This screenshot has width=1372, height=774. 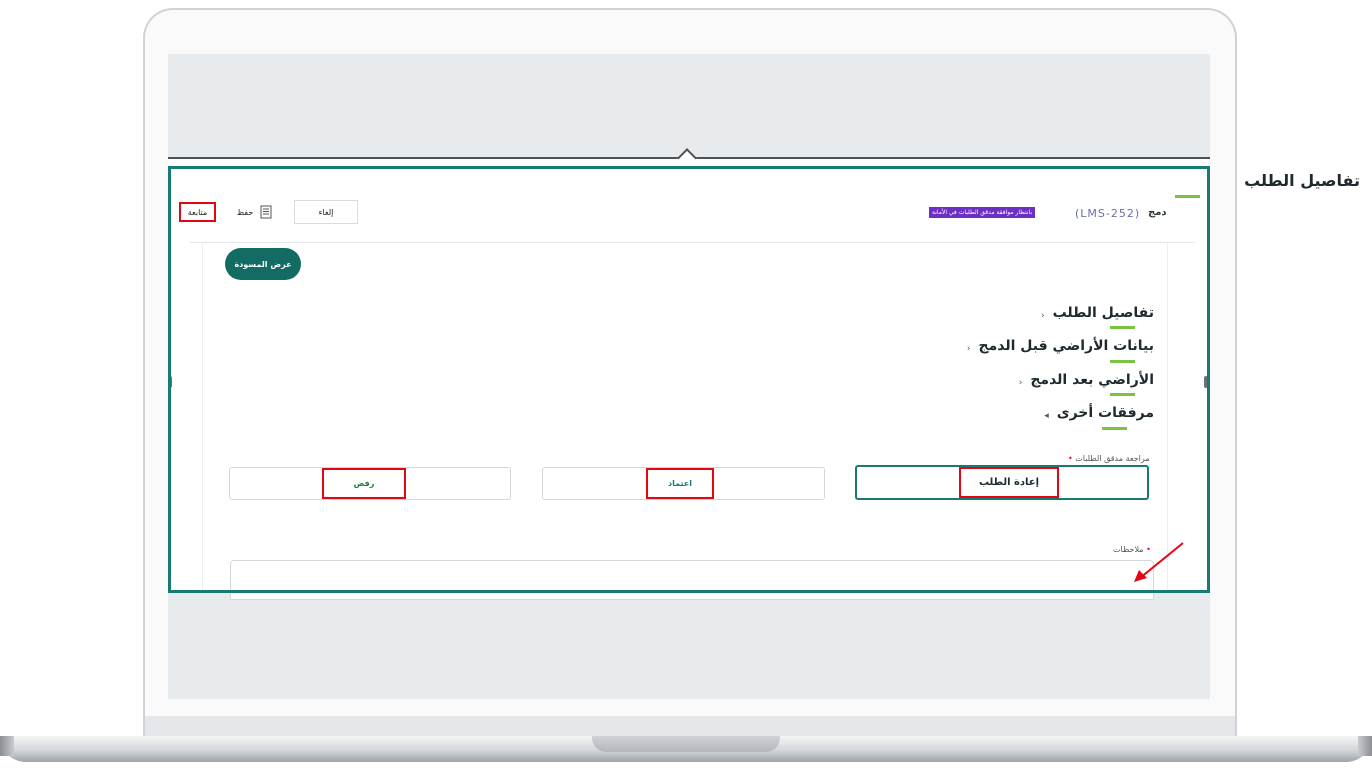 What do you see at coordinates (1009, 482) in the screenshot?
I see `option-return-request-label: إعادة الطلب` at bounding box center [1009, 482].